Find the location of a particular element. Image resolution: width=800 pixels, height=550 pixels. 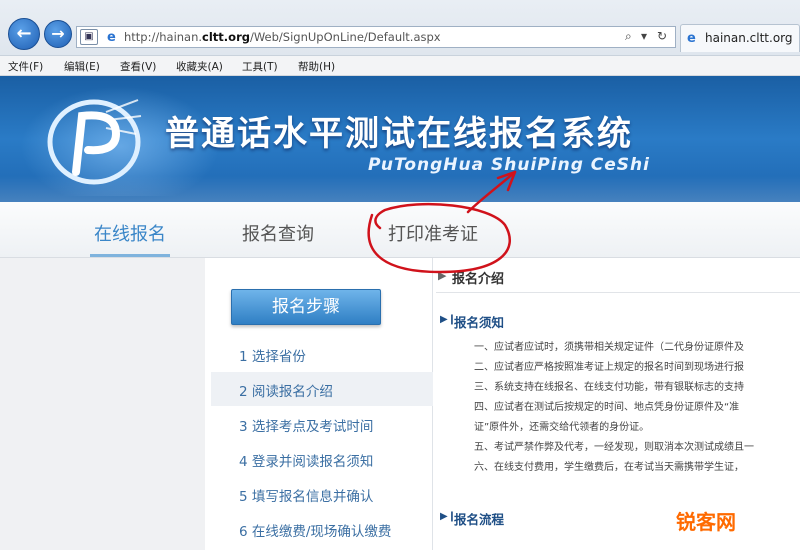

browser-tab: e hainan.cltt.org is located at coordinates (740, 38).